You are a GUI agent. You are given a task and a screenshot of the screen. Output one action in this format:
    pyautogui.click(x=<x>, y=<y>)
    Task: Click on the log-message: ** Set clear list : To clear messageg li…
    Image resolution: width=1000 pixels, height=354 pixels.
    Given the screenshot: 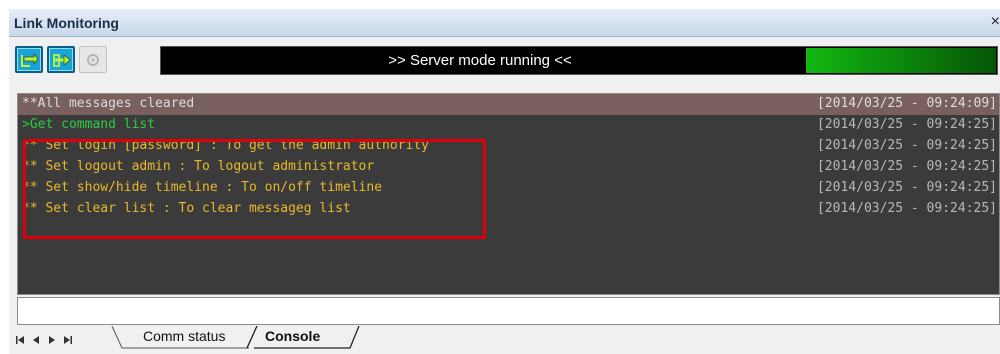 What is the action you would take?
    pyautogui.click(x=186, y=208)
    